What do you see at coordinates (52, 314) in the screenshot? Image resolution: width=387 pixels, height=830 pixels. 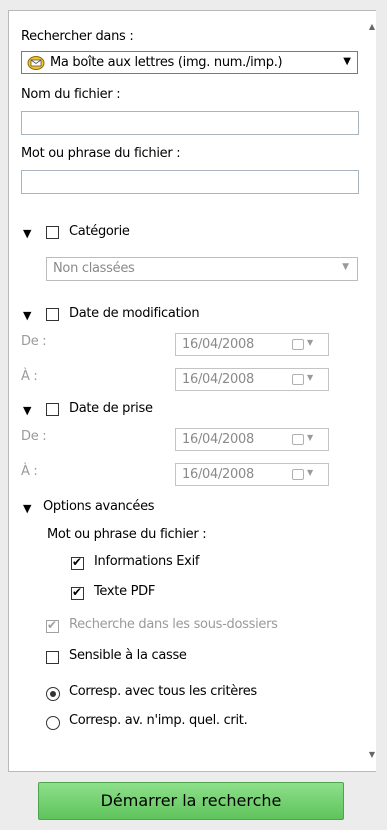 I see `modified-date-checkbox` at bounding box center [52, 314].